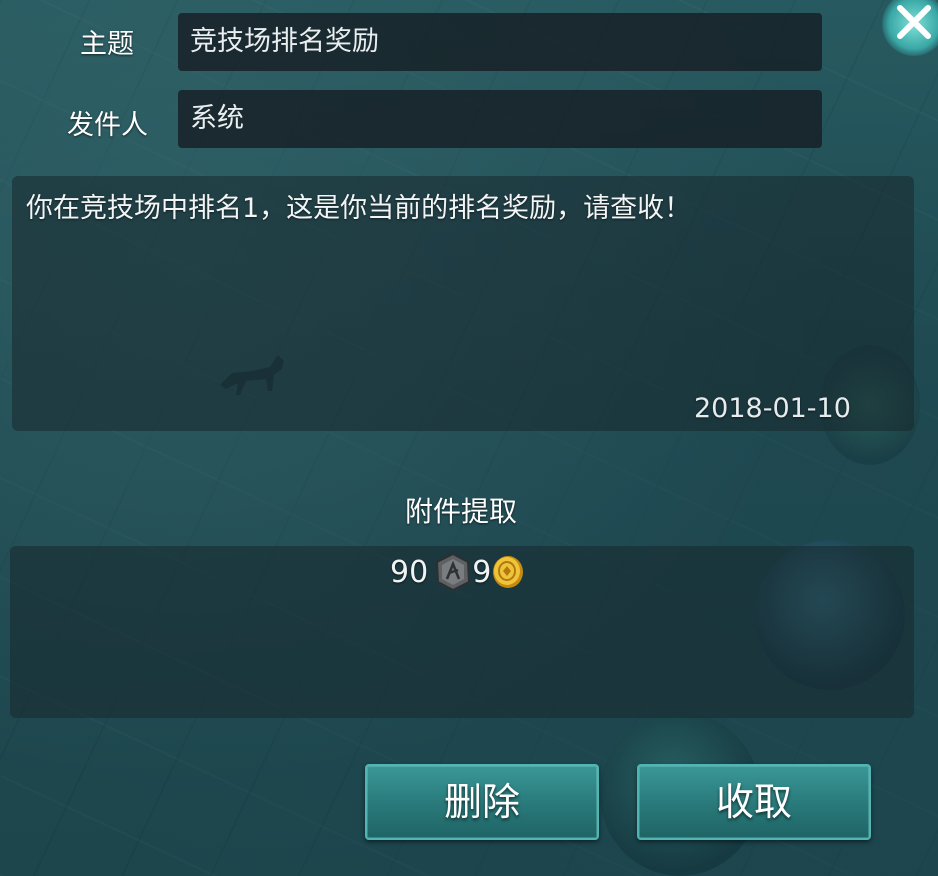  I want to click on sender-field: 系统, so click(500, 119).